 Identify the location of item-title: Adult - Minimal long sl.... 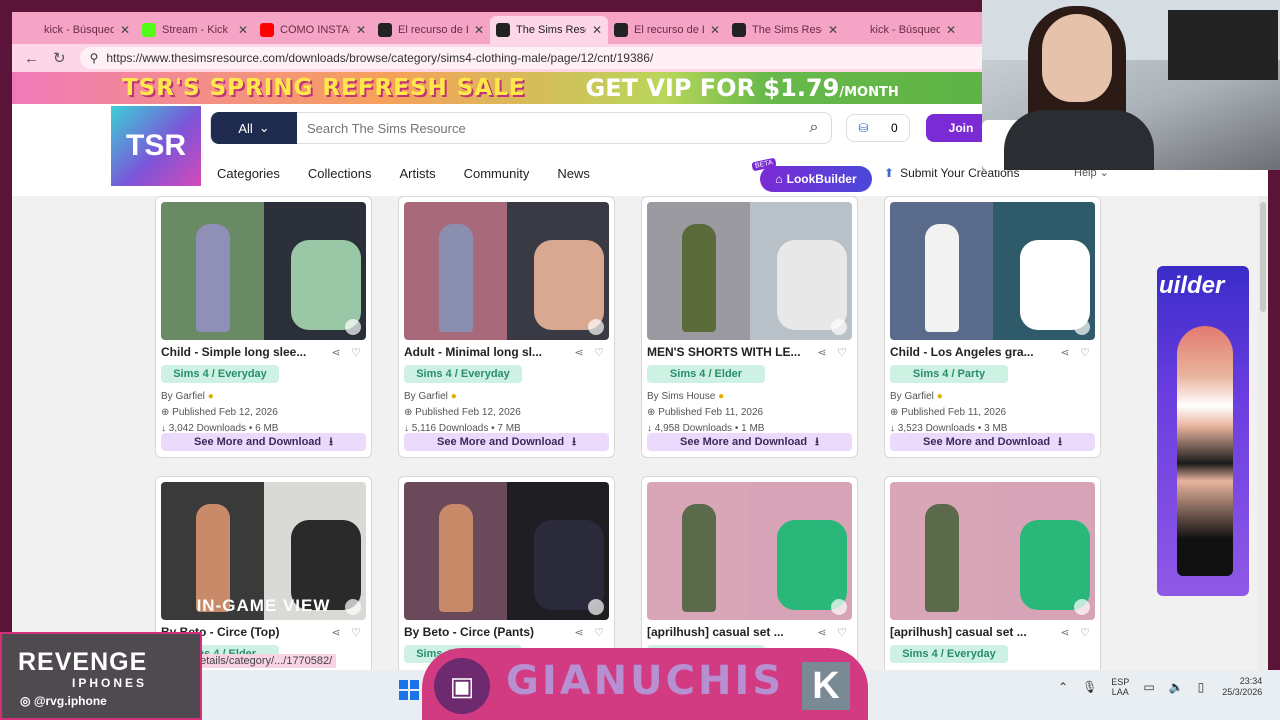
(486, 352).